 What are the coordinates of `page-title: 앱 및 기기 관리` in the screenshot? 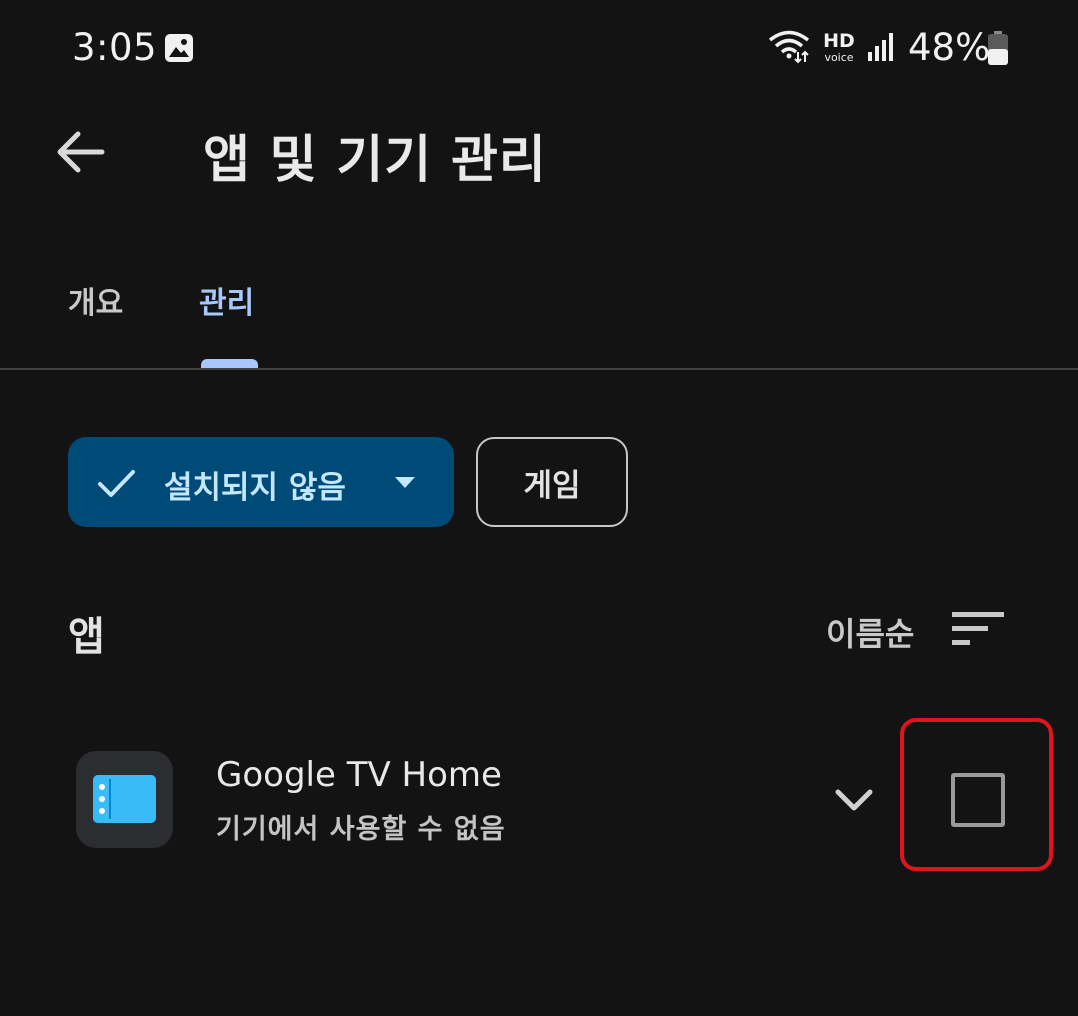 It's located at (375, 160).